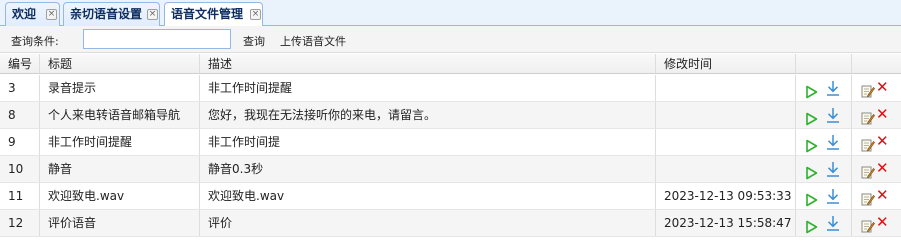  What do you see at coordinates (120, 63) in the screenshot?
I see `column-header-title: 标题` at bounding box center [120, 63].